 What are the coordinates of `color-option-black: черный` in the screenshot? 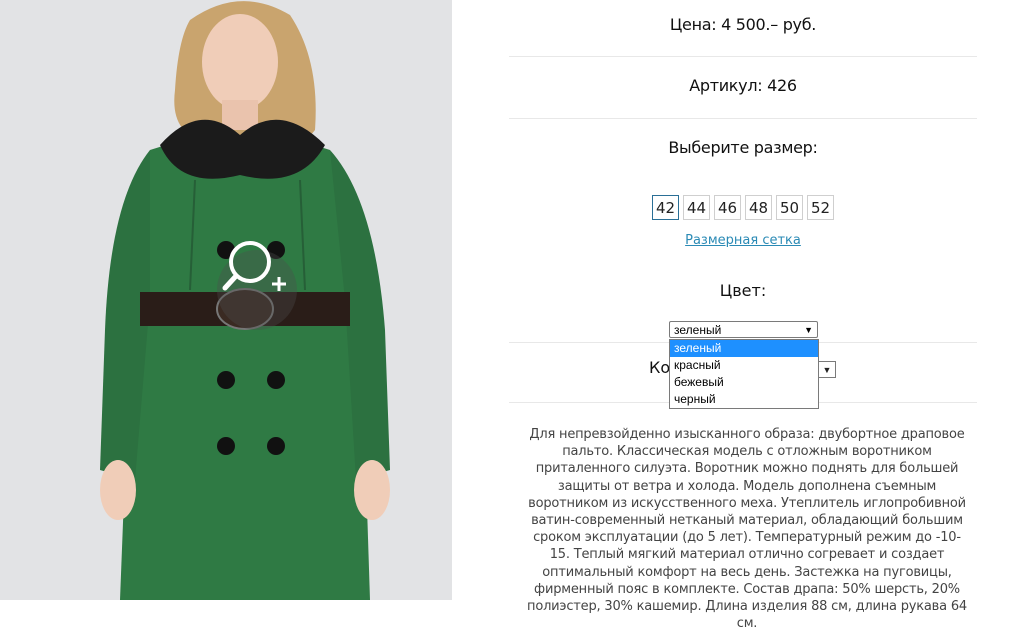 It's located at (744, 399).